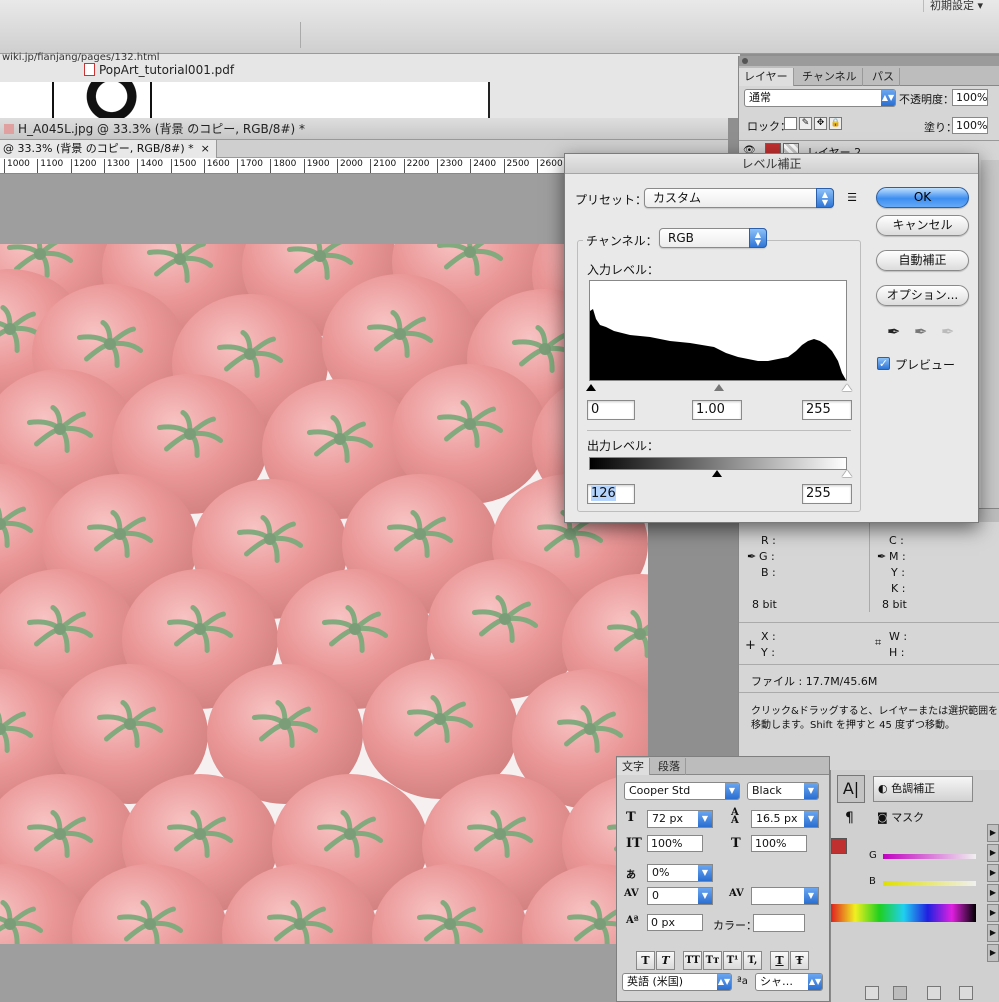 This screenshot has width=999, height=1002. I want to click on panel-scrollbar, so click(990, 335).